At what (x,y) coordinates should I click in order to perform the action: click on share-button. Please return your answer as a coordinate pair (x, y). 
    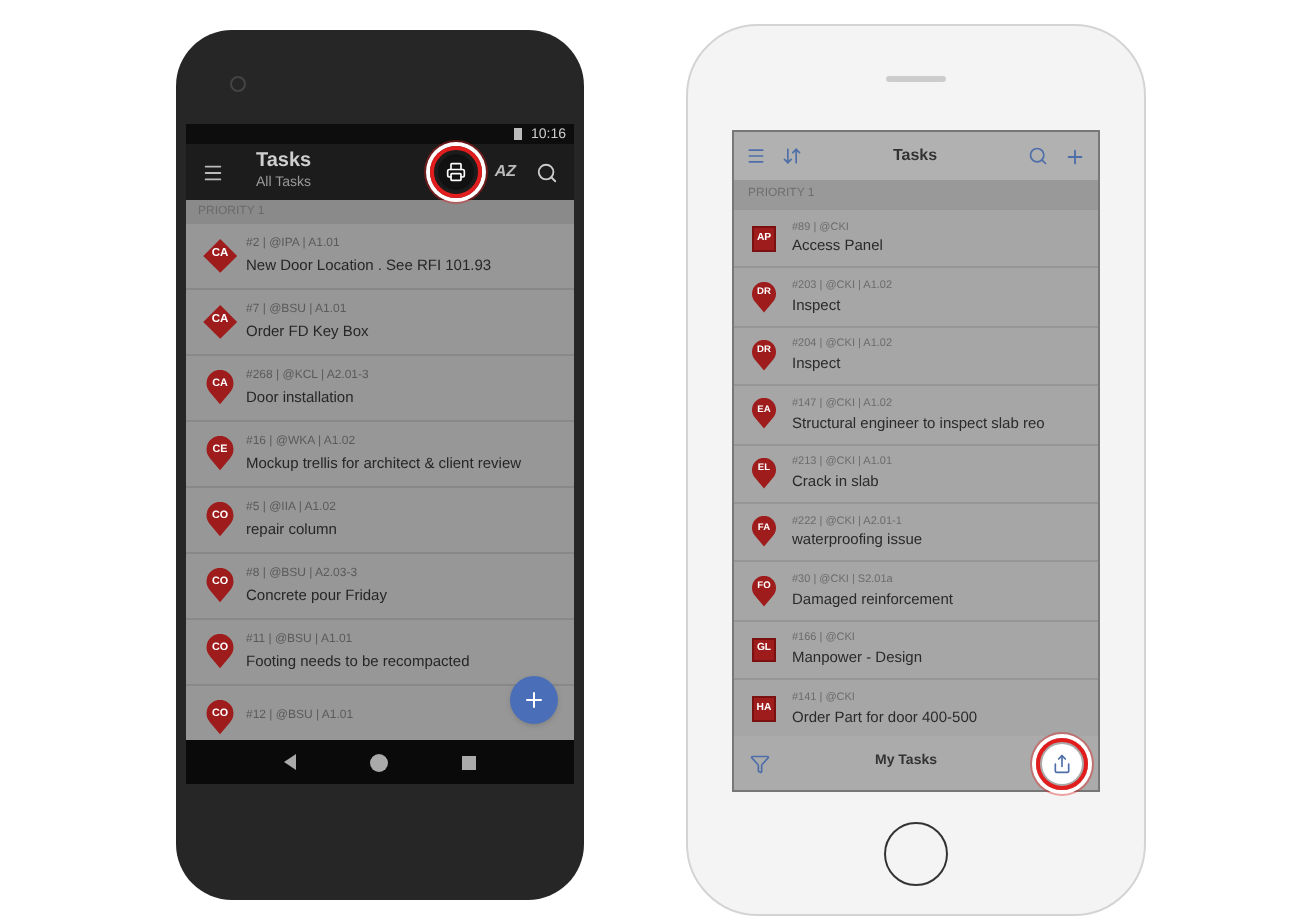
    Looking at the image, I should click on (1062, 763).